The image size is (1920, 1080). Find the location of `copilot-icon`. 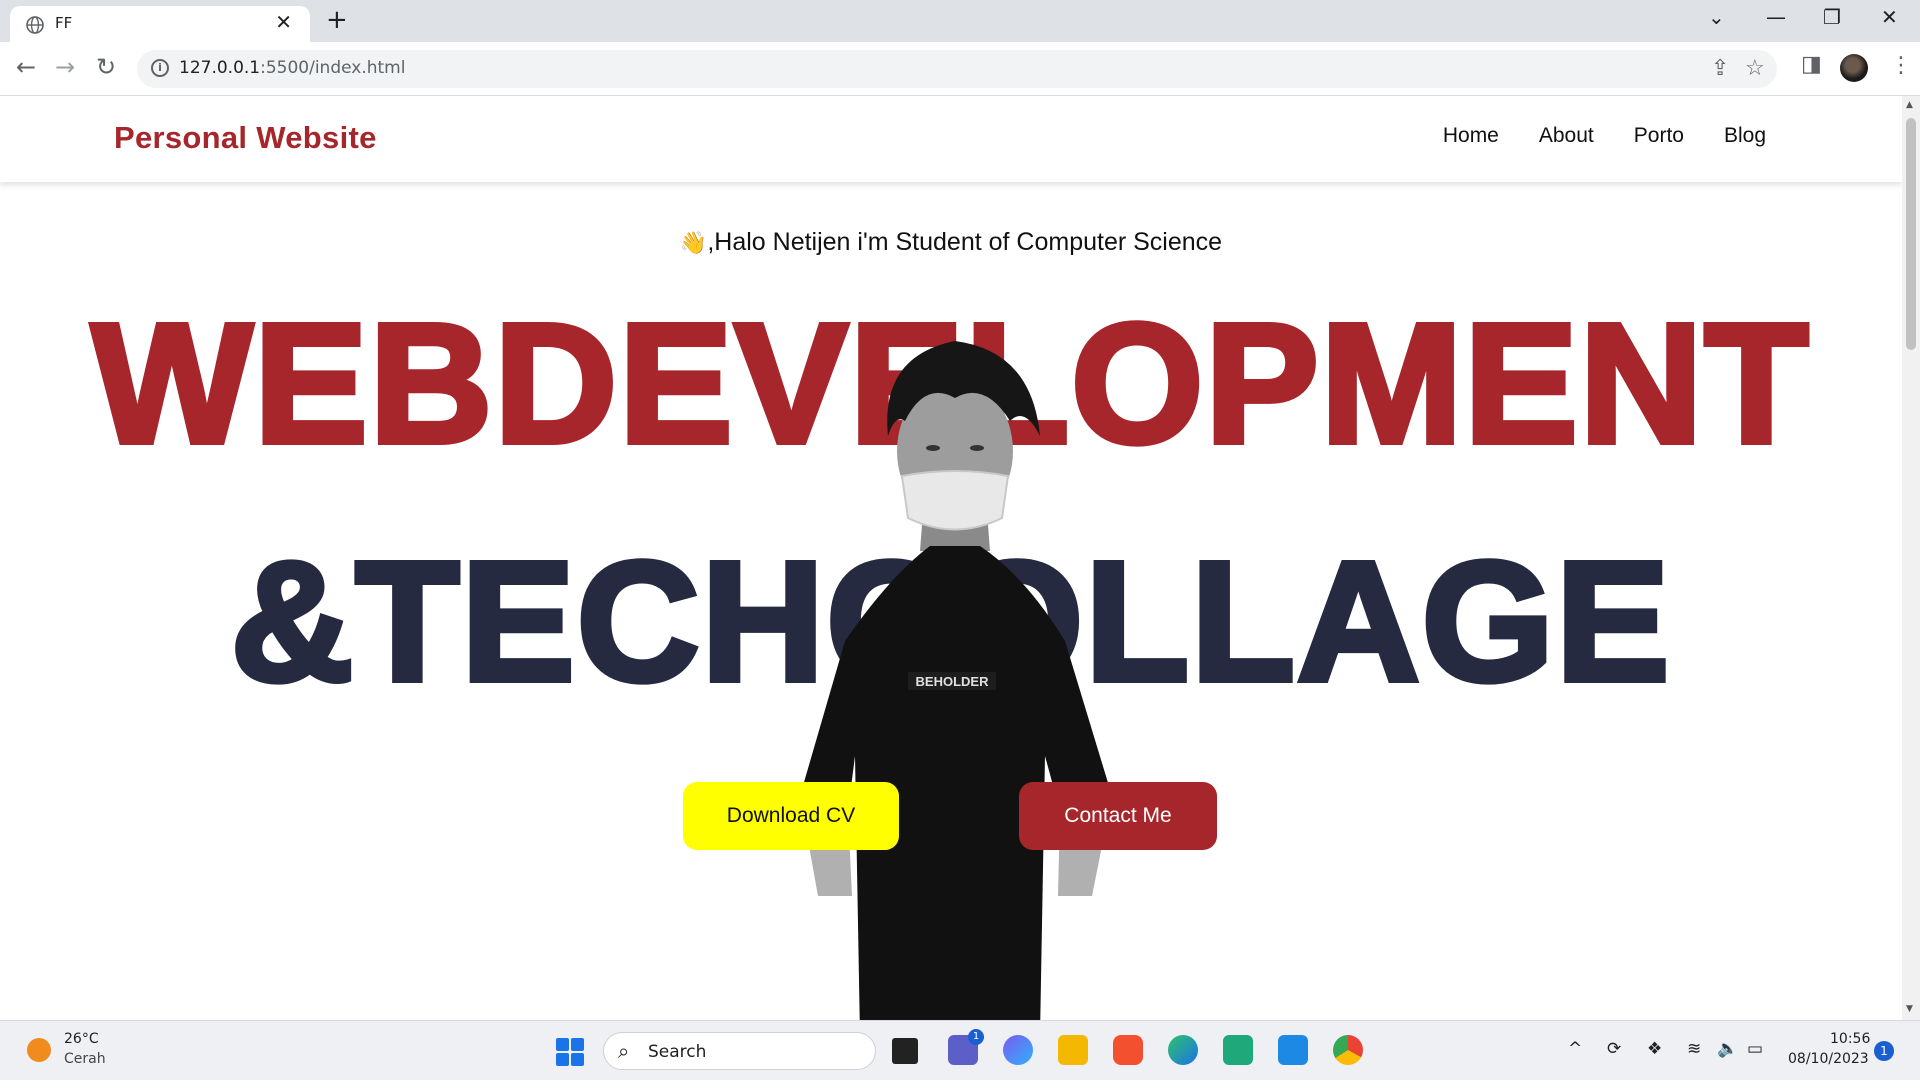

copilot-icon is located at coordinates (1018, 1050).